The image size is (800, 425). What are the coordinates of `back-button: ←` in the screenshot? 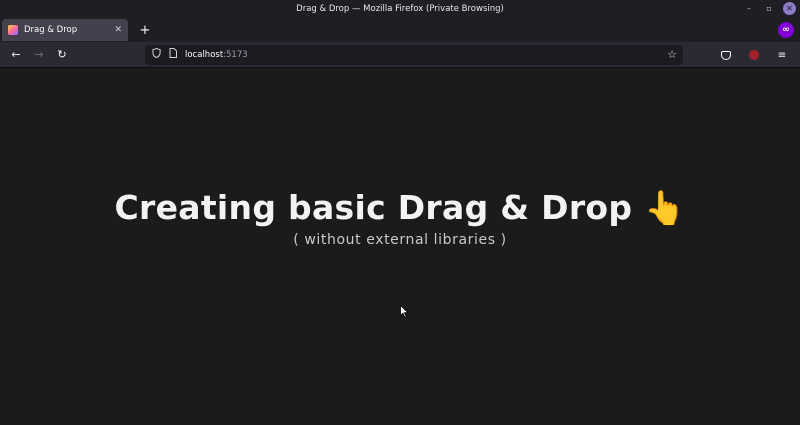 It's located at (16, 55).